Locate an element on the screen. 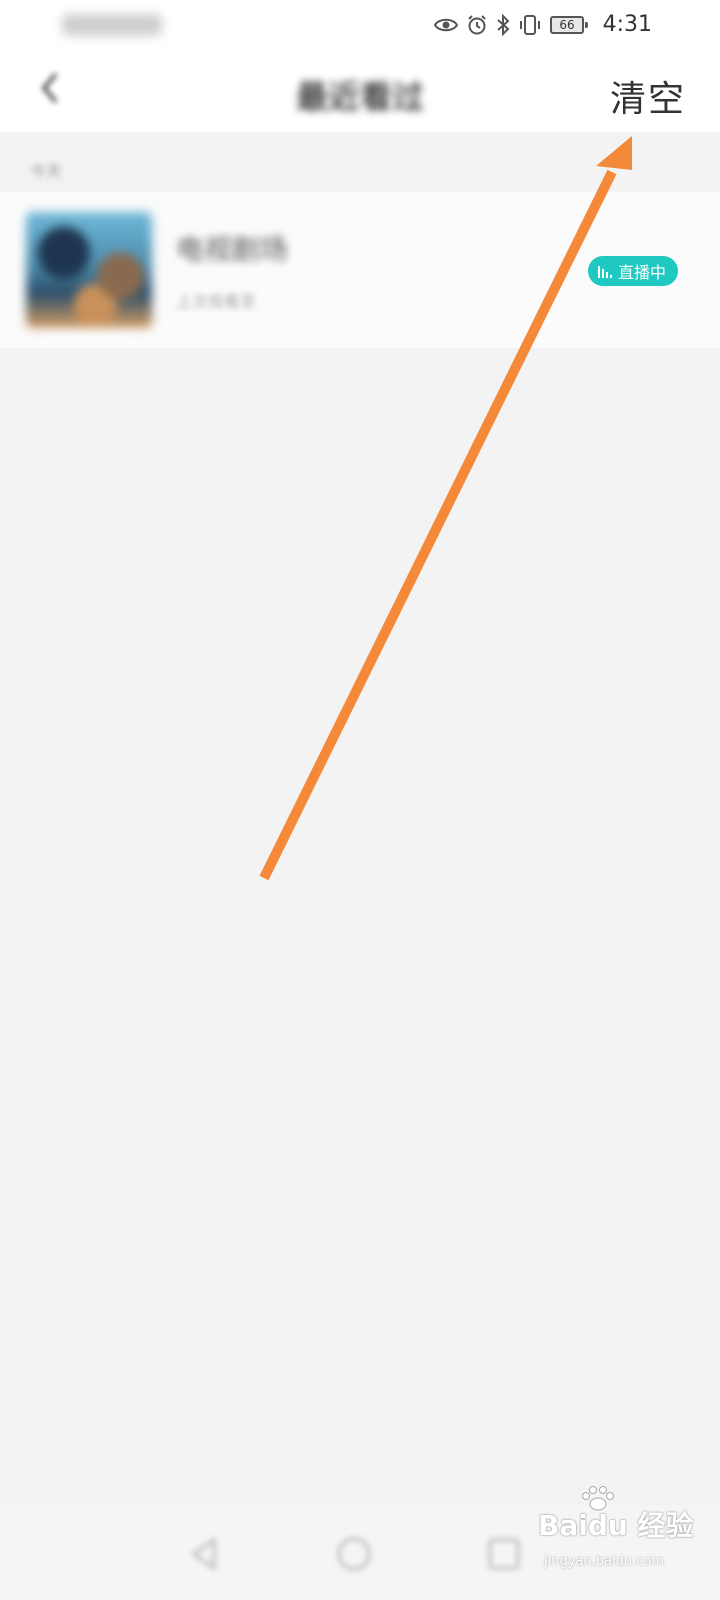 The image size is (720, 1600). status-icons: 66 is located at coordinates (511, 25).